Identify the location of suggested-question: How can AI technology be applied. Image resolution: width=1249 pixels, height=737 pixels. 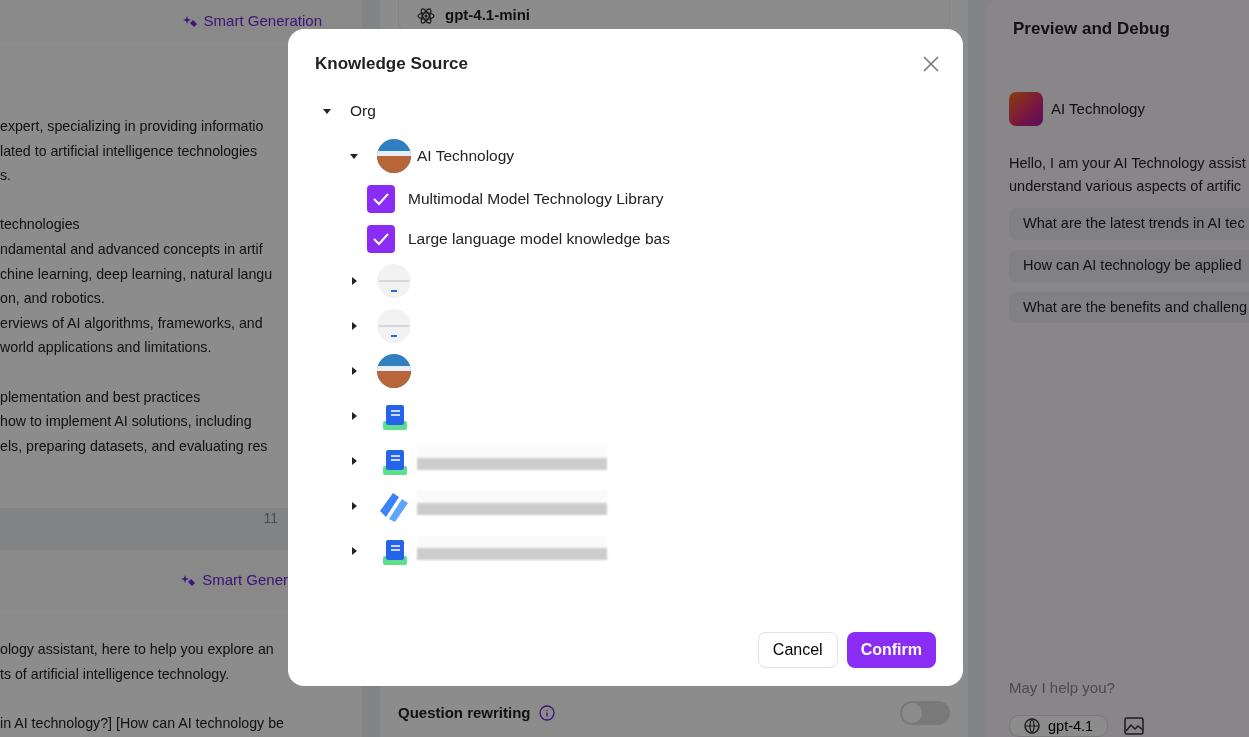
(1129, 265).